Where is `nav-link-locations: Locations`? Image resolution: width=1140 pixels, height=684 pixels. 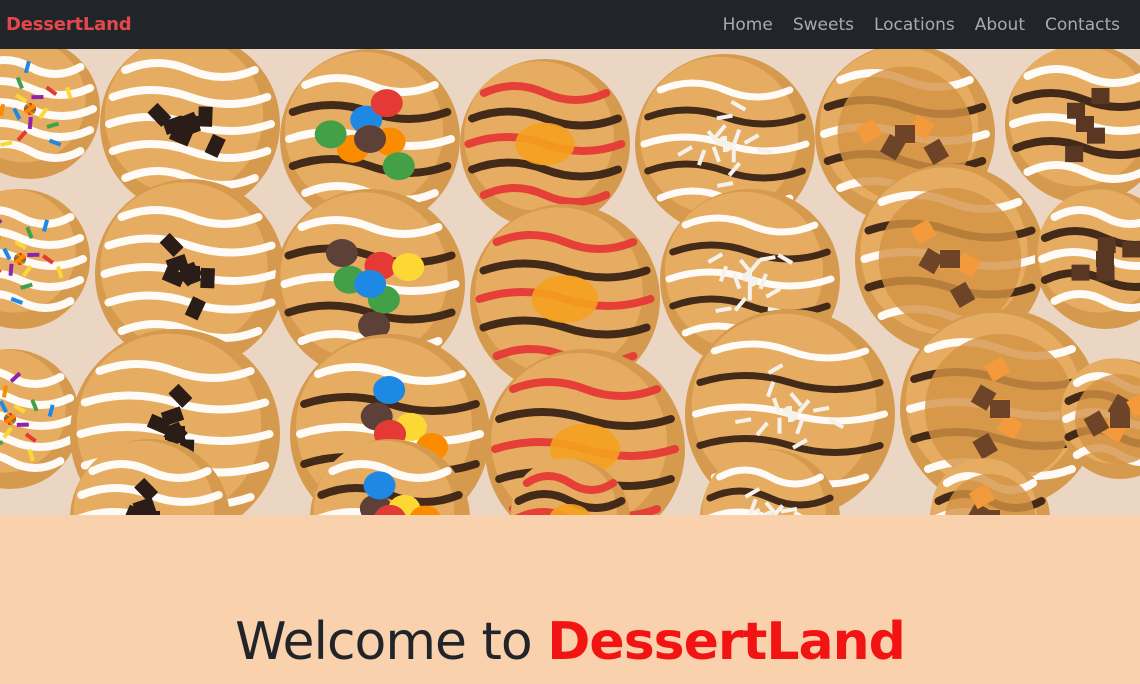 nav-link-locations: Locations is located at coordinates (914, 25).